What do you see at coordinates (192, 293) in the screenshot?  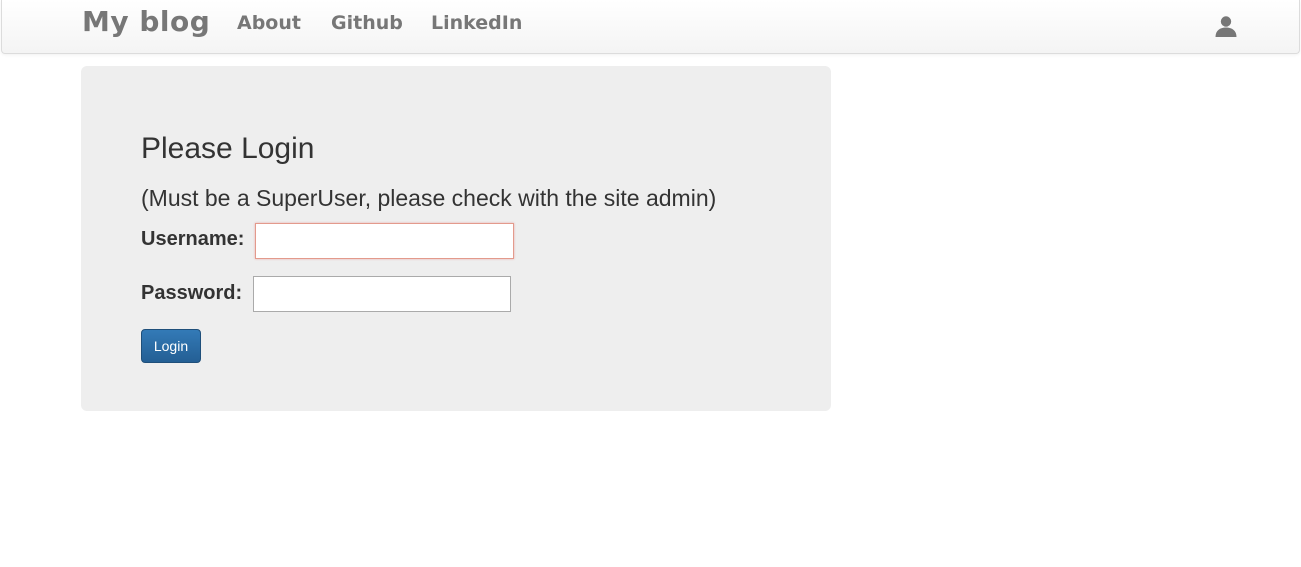 I see `password-label: Password:` at bounding box center [192, 293].